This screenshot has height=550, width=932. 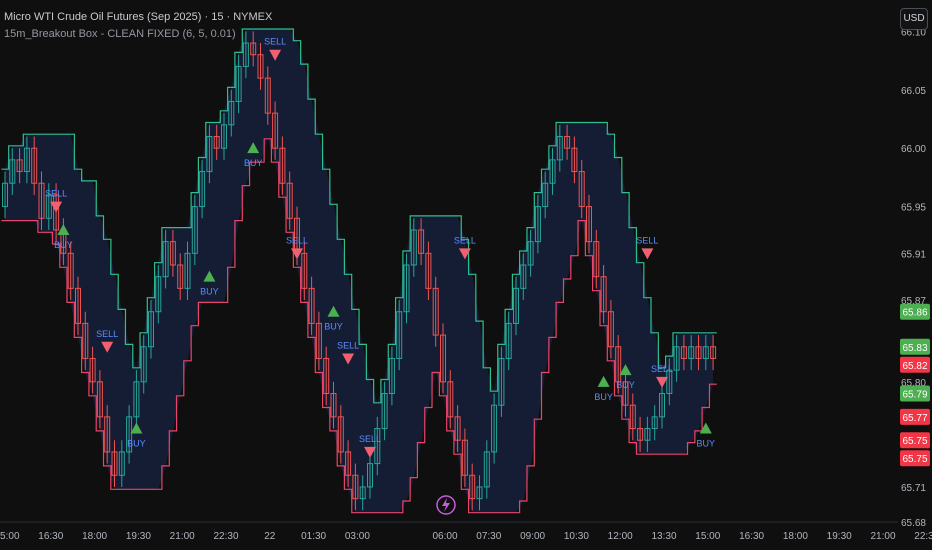 I want to click on price-label: 65.83, so click(x=915, y=346).